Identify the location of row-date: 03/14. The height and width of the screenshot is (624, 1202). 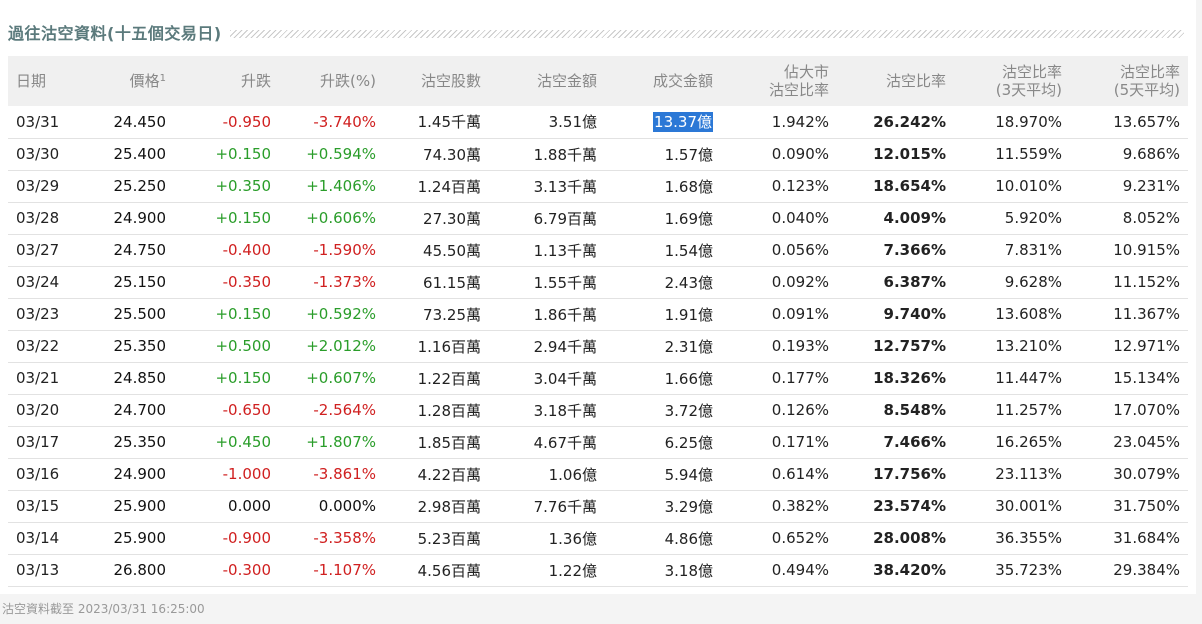
(38, 538).